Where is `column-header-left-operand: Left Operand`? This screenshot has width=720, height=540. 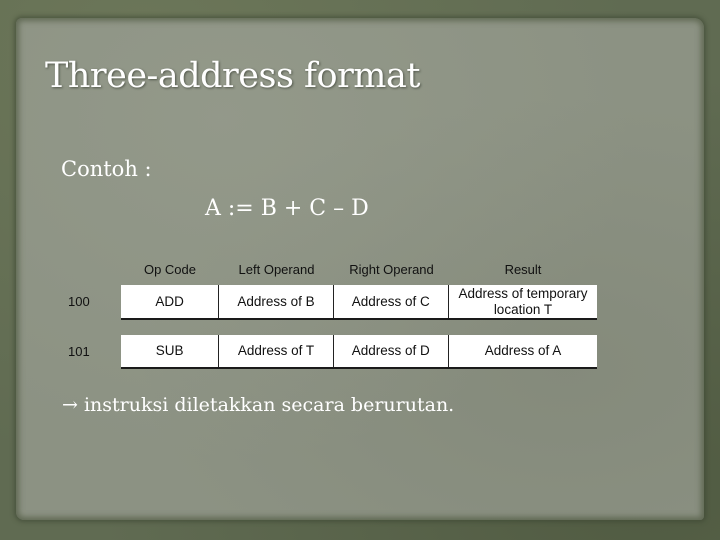 column-header-left-operand: Left Operand is located at coordinates (276, 269).